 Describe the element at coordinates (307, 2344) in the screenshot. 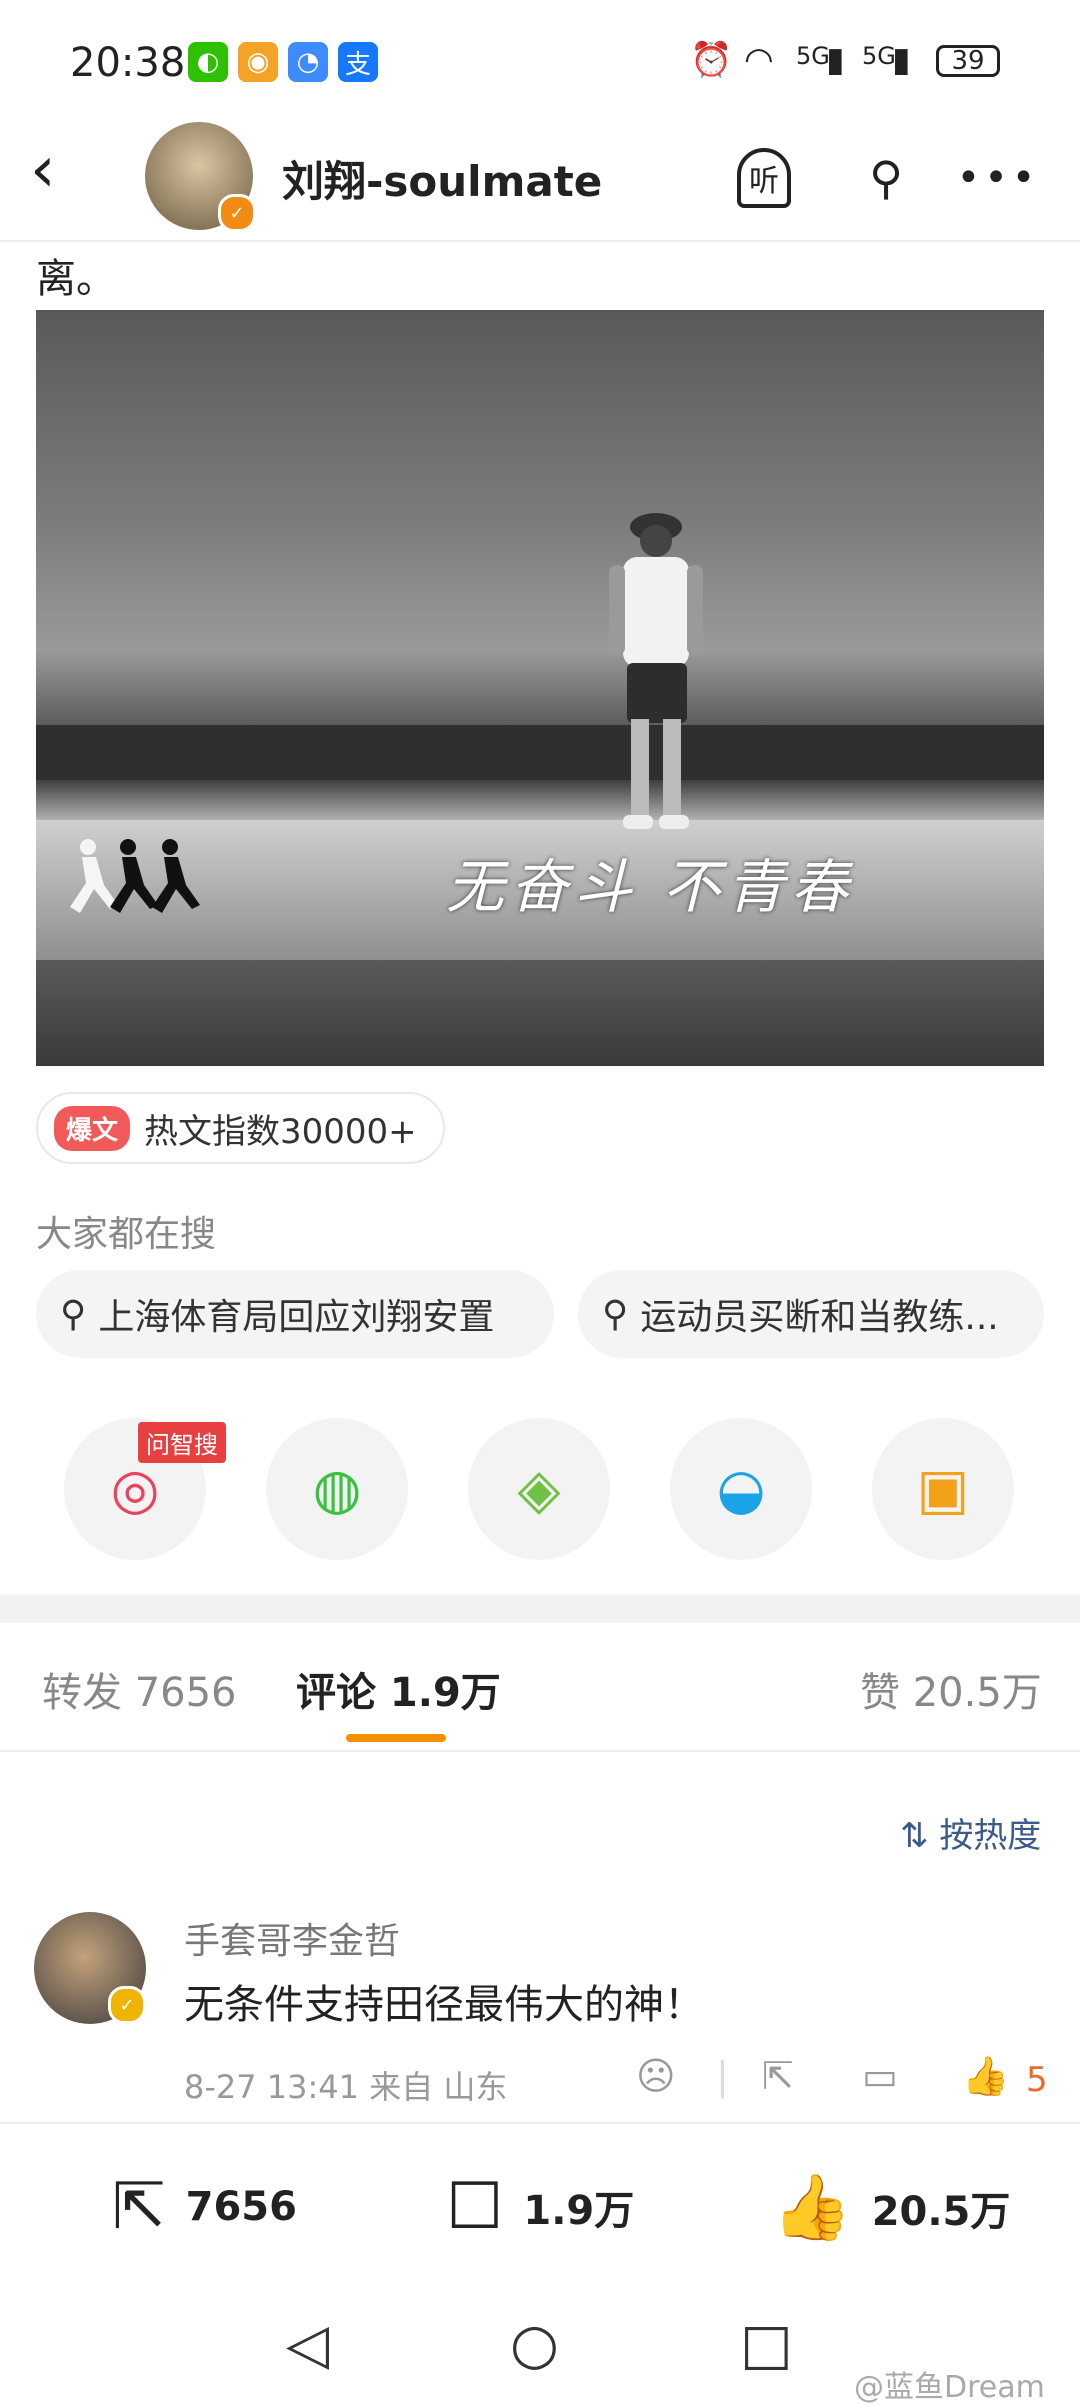

I see `nav-back-icon: ◁` at that location.